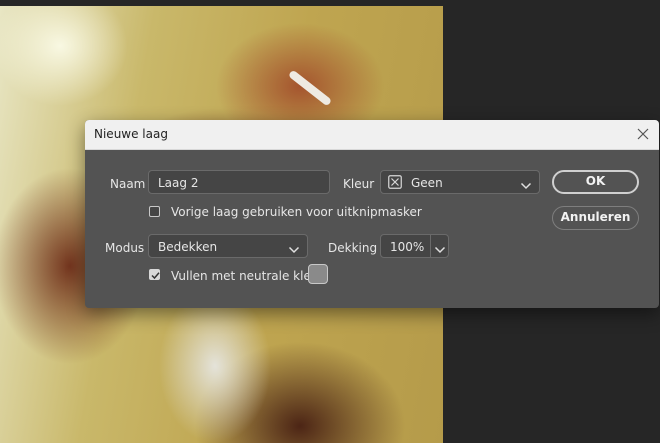 This screenshot has height=443, width=660. I want to click on dialog-title: Nieuwe laag, so click(131, 134).